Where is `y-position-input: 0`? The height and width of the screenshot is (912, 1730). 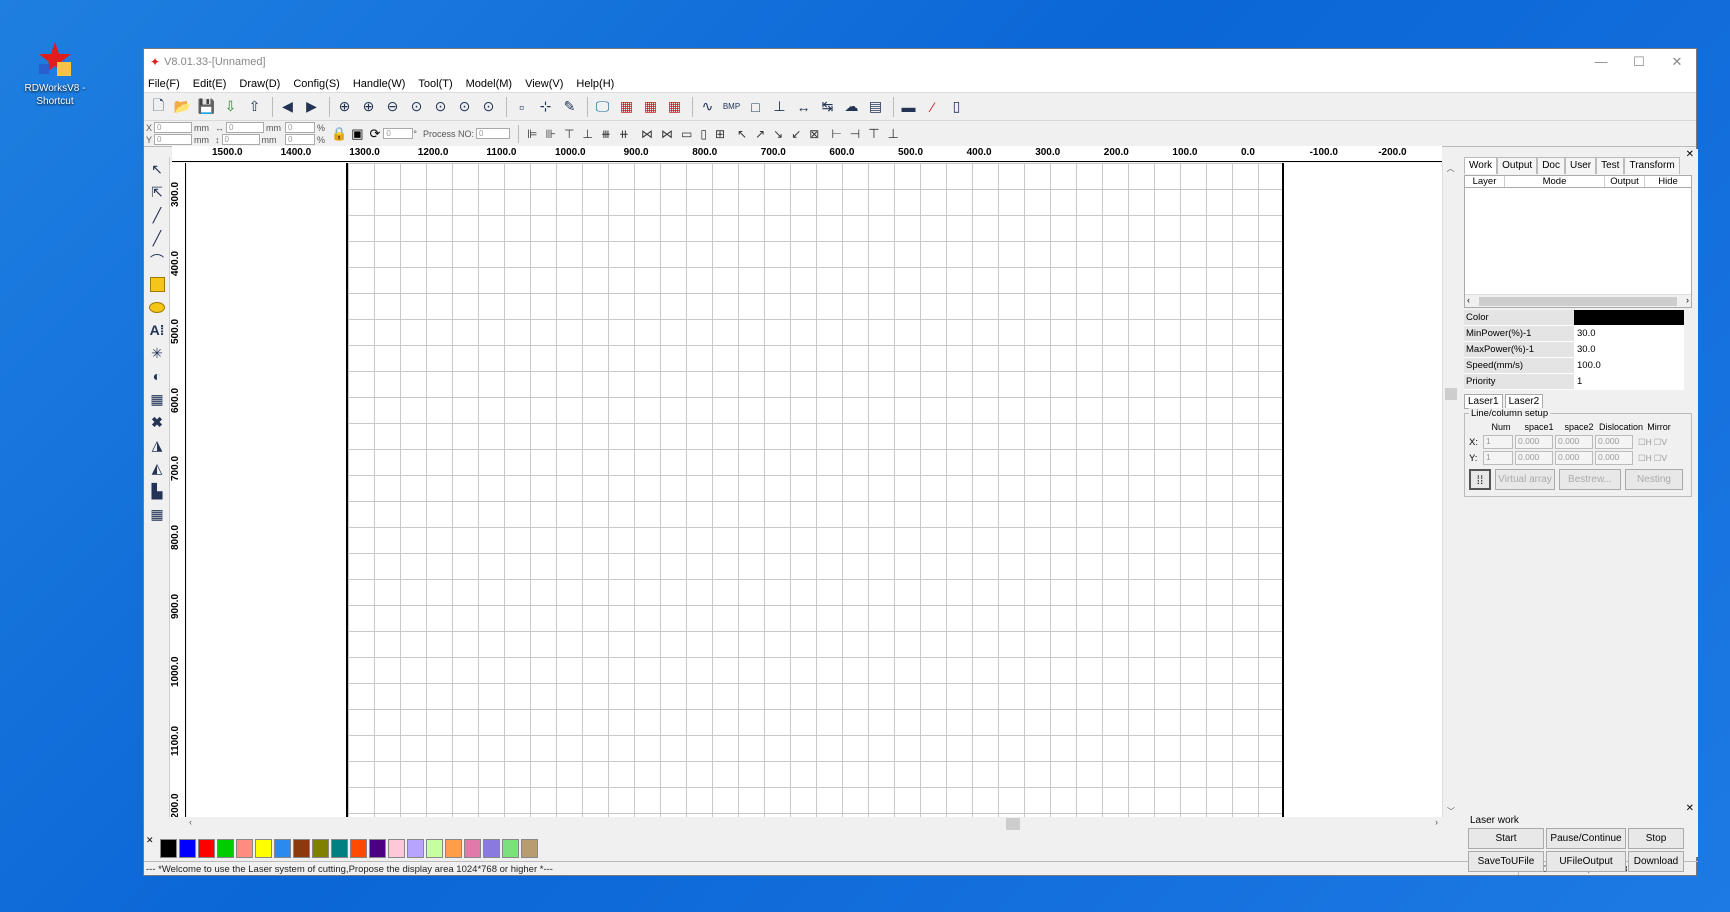 y-position-input: 0 is located at coordinates (173, 139).